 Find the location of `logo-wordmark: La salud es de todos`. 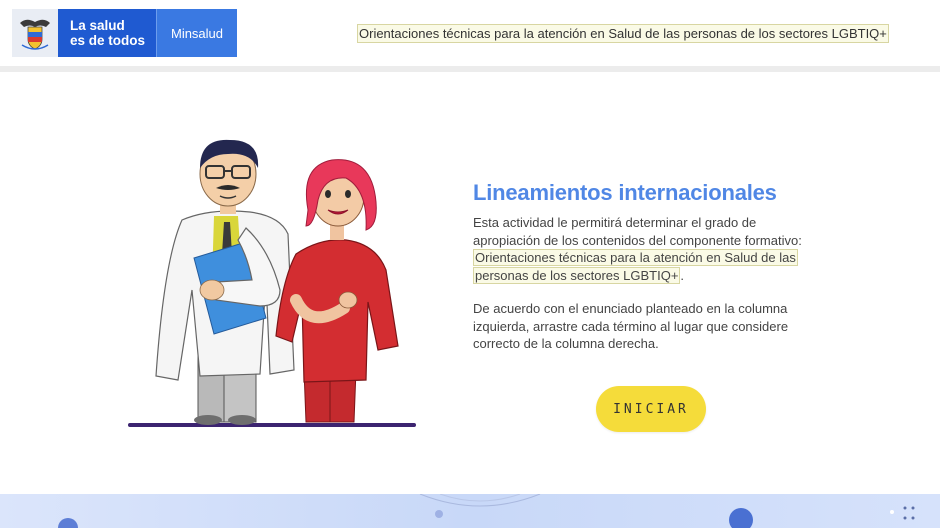

logo-wordmark: La salud es de todos is located at coordinates (107, 33).